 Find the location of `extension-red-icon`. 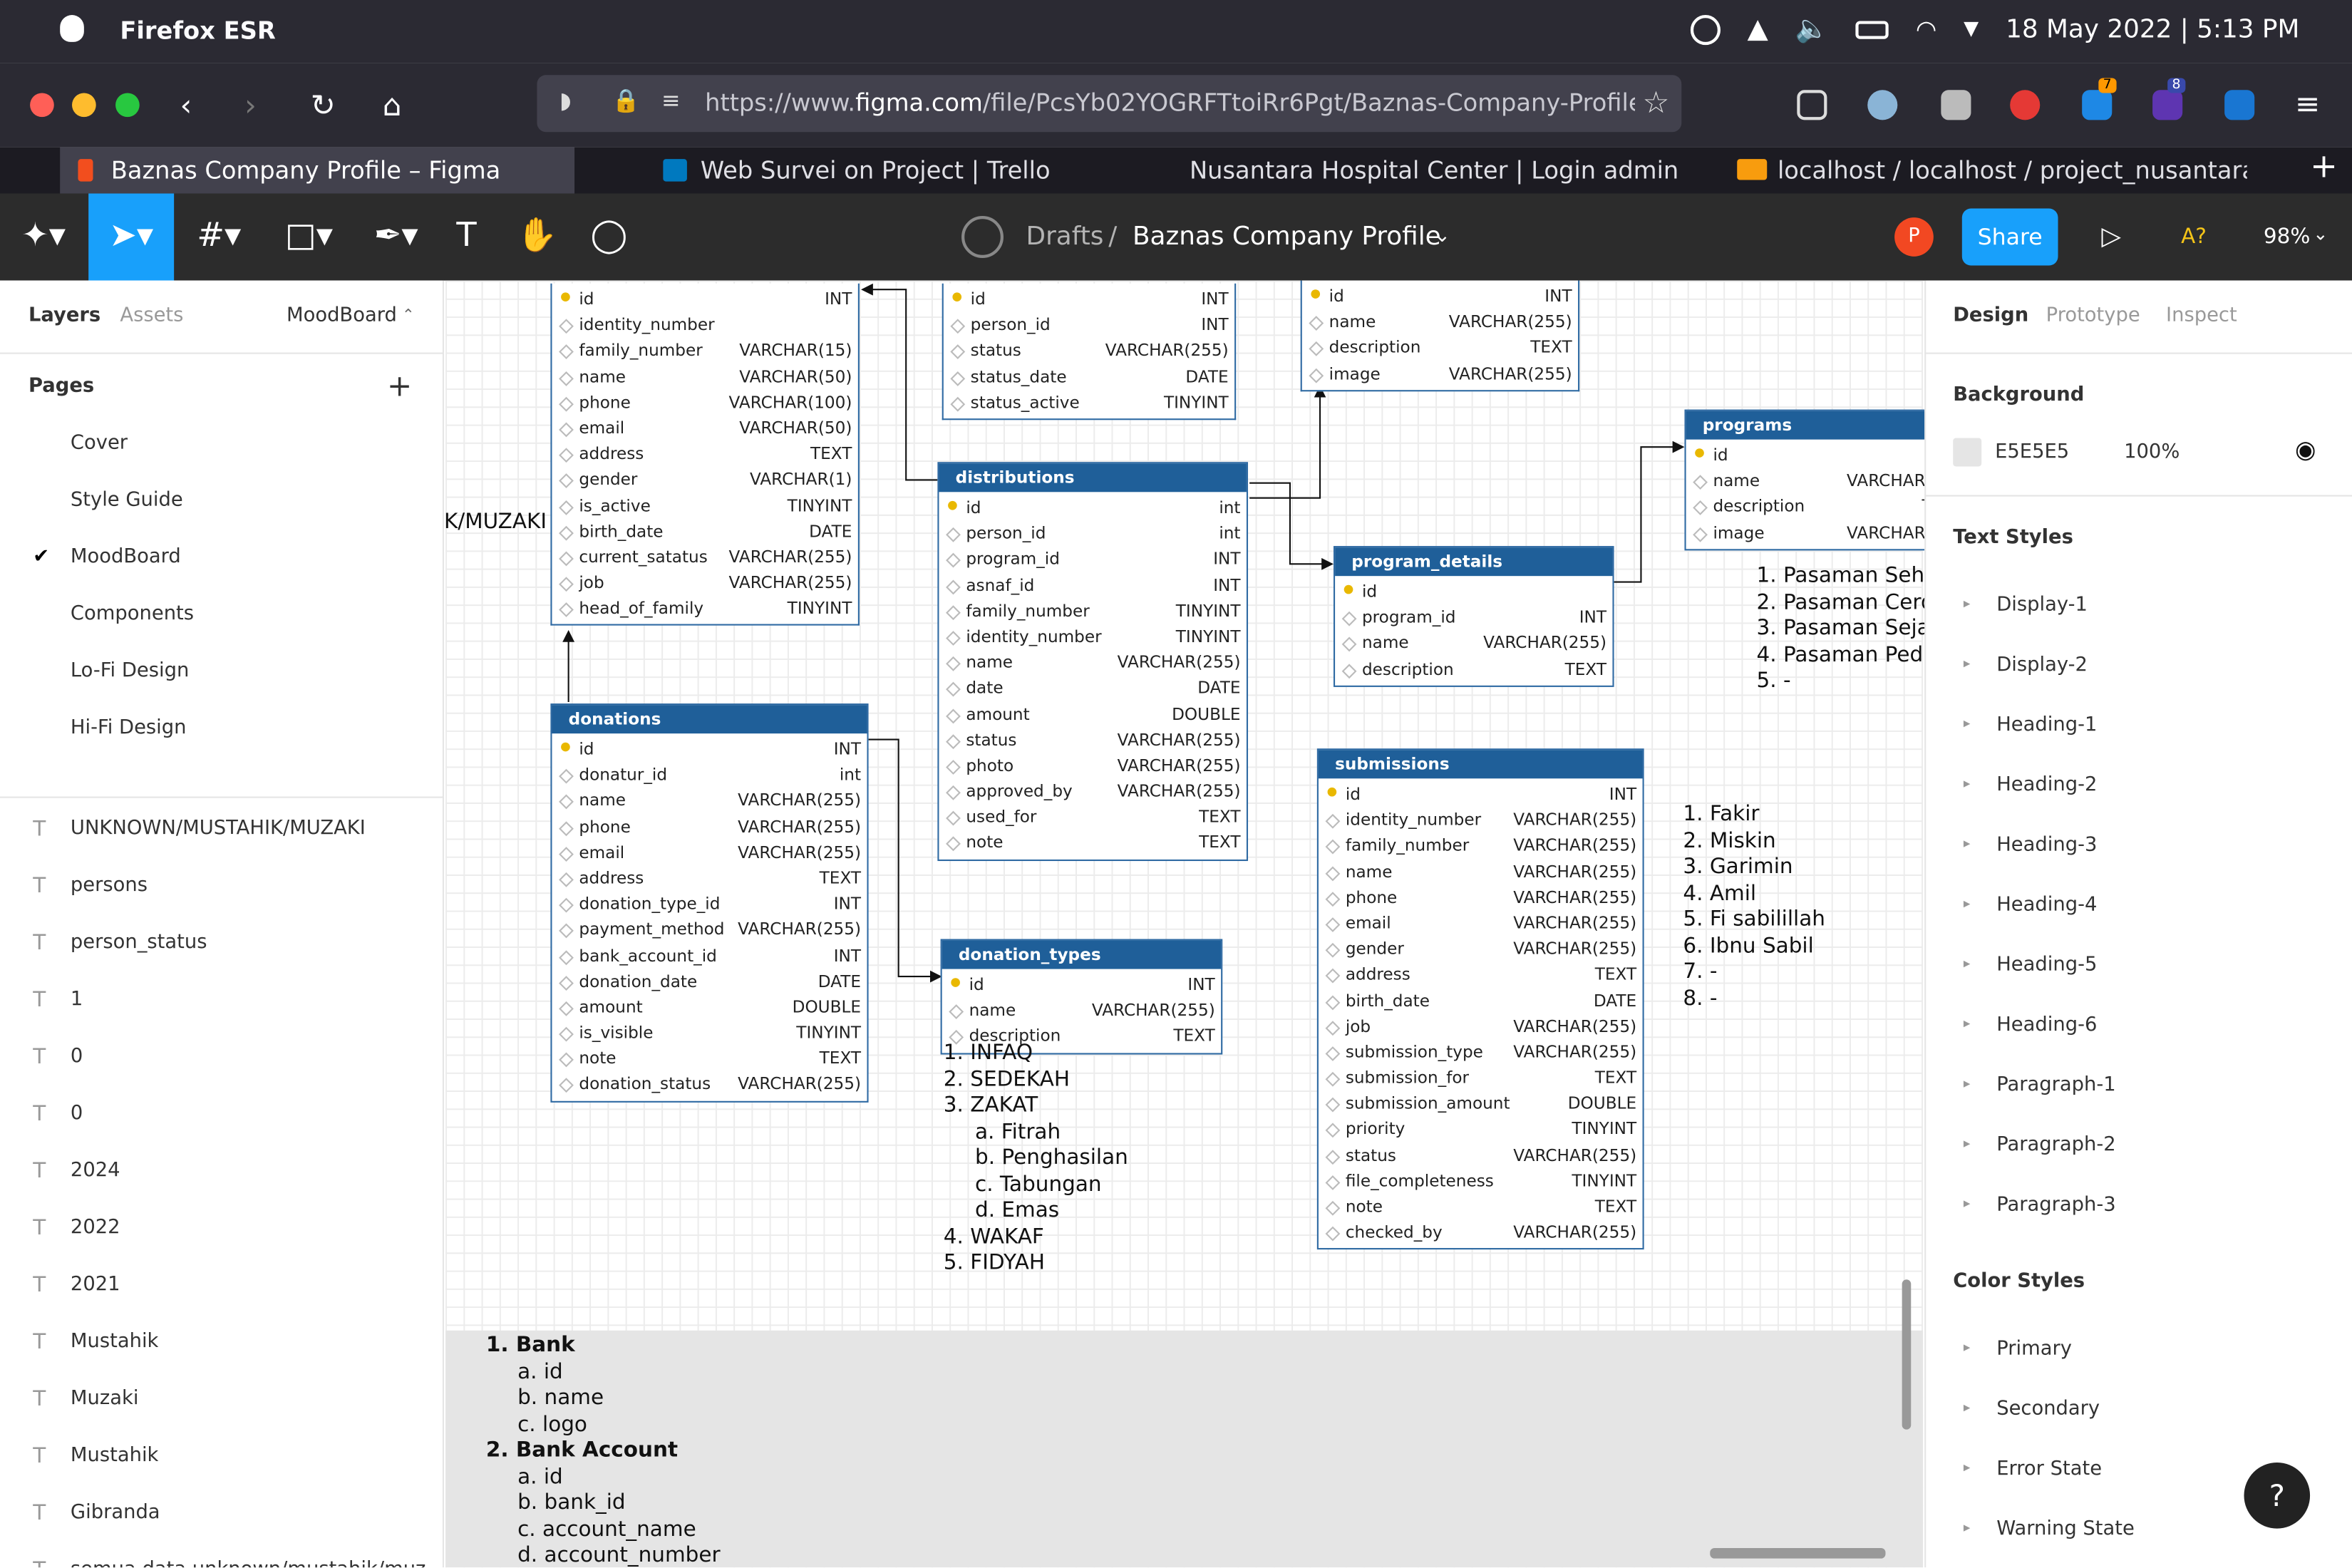

extension-red-icon is located at coordinates (2026, 105).